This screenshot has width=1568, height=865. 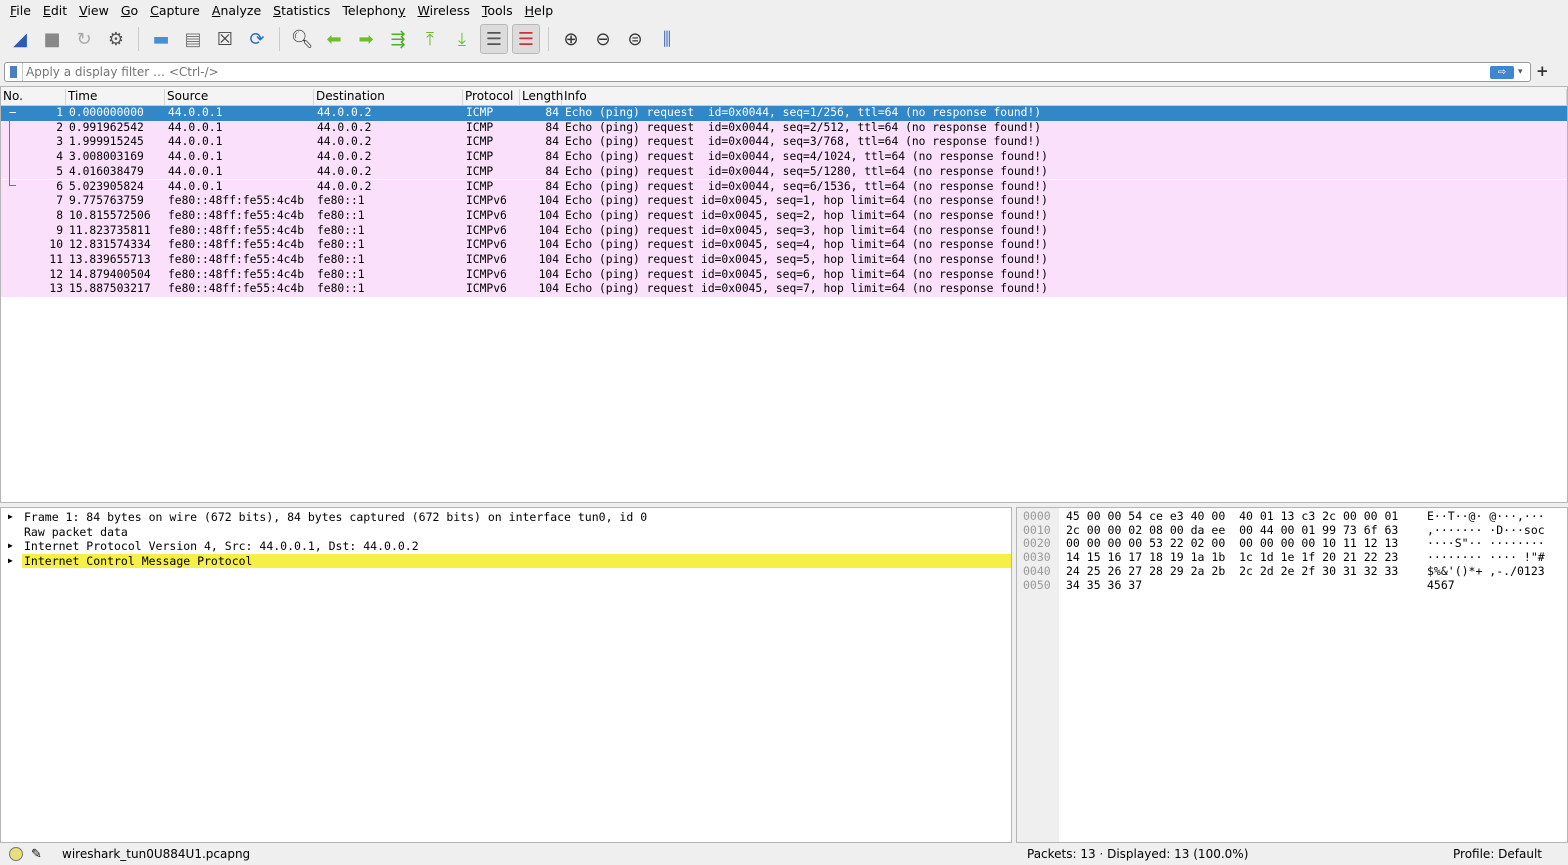 I want to click on menu-help: Help, so click(x=539, y=10).